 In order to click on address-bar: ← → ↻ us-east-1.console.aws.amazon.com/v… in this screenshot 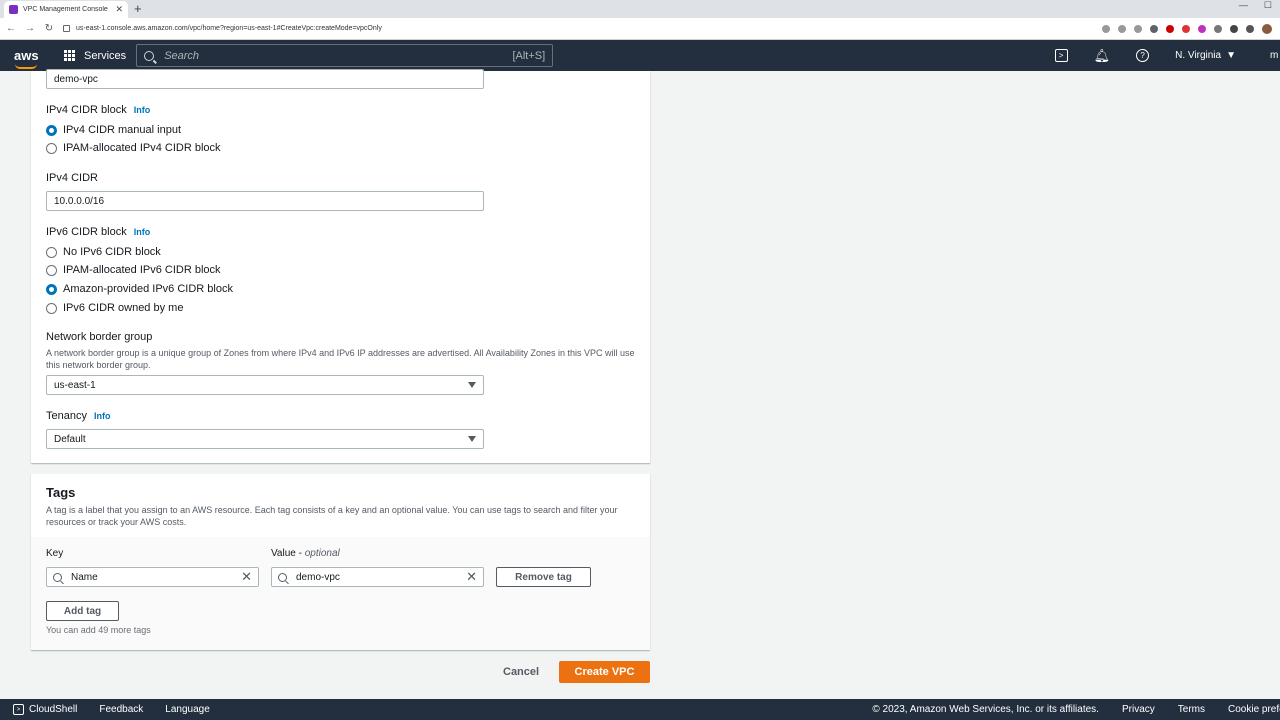, I will do `click(640, 29)`.